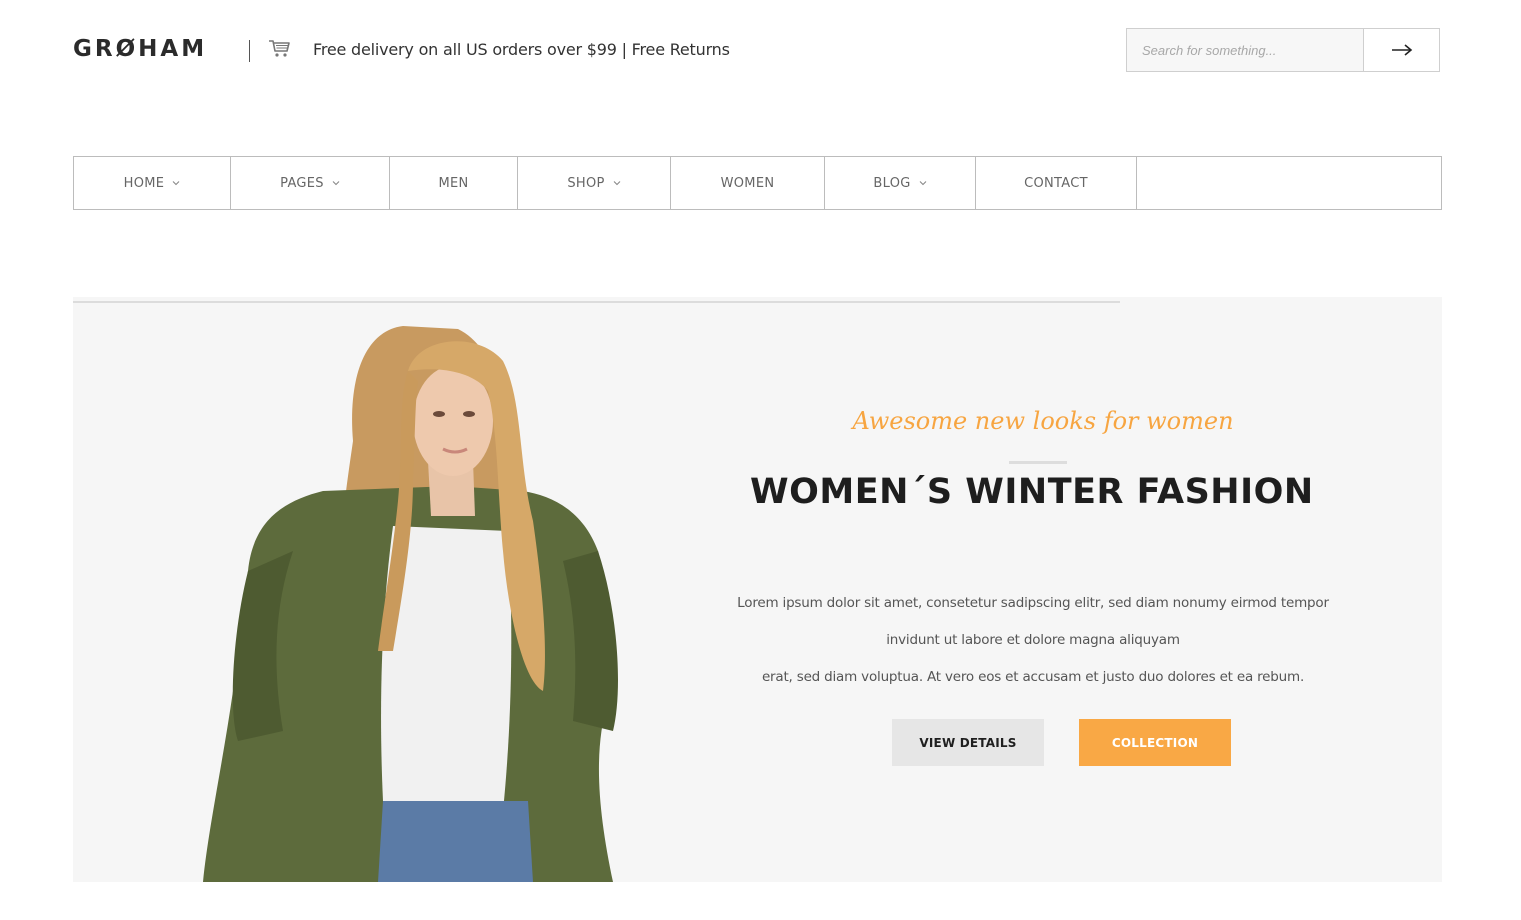 This screenshot has height=920, width=1521. I want to click on hero-tagline: Awesome new looks for women, so click(1043, 421).